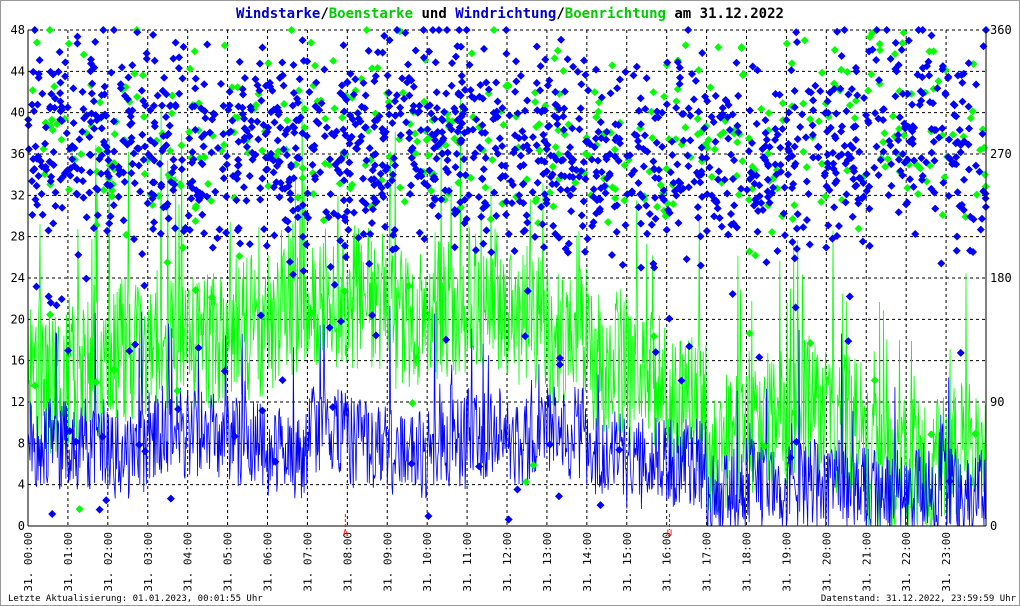  I want to click on x-tick-label: 31. 01:00, so click(68, 562).